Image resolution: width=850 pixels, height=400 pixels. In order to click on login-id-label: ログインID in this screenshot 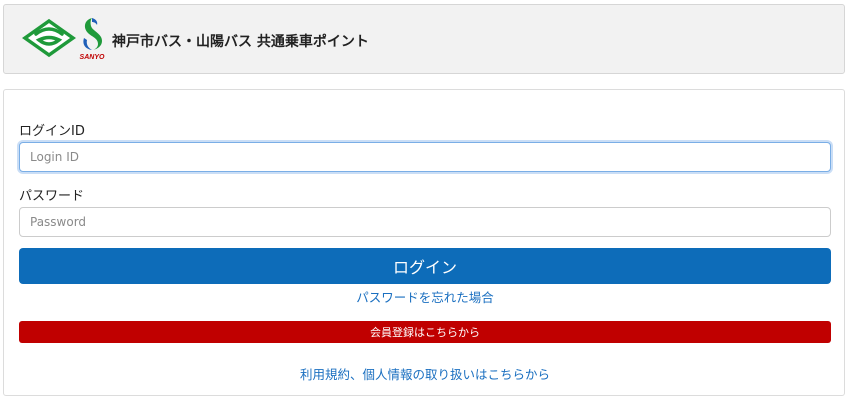, I will do `click(52, 131)`.